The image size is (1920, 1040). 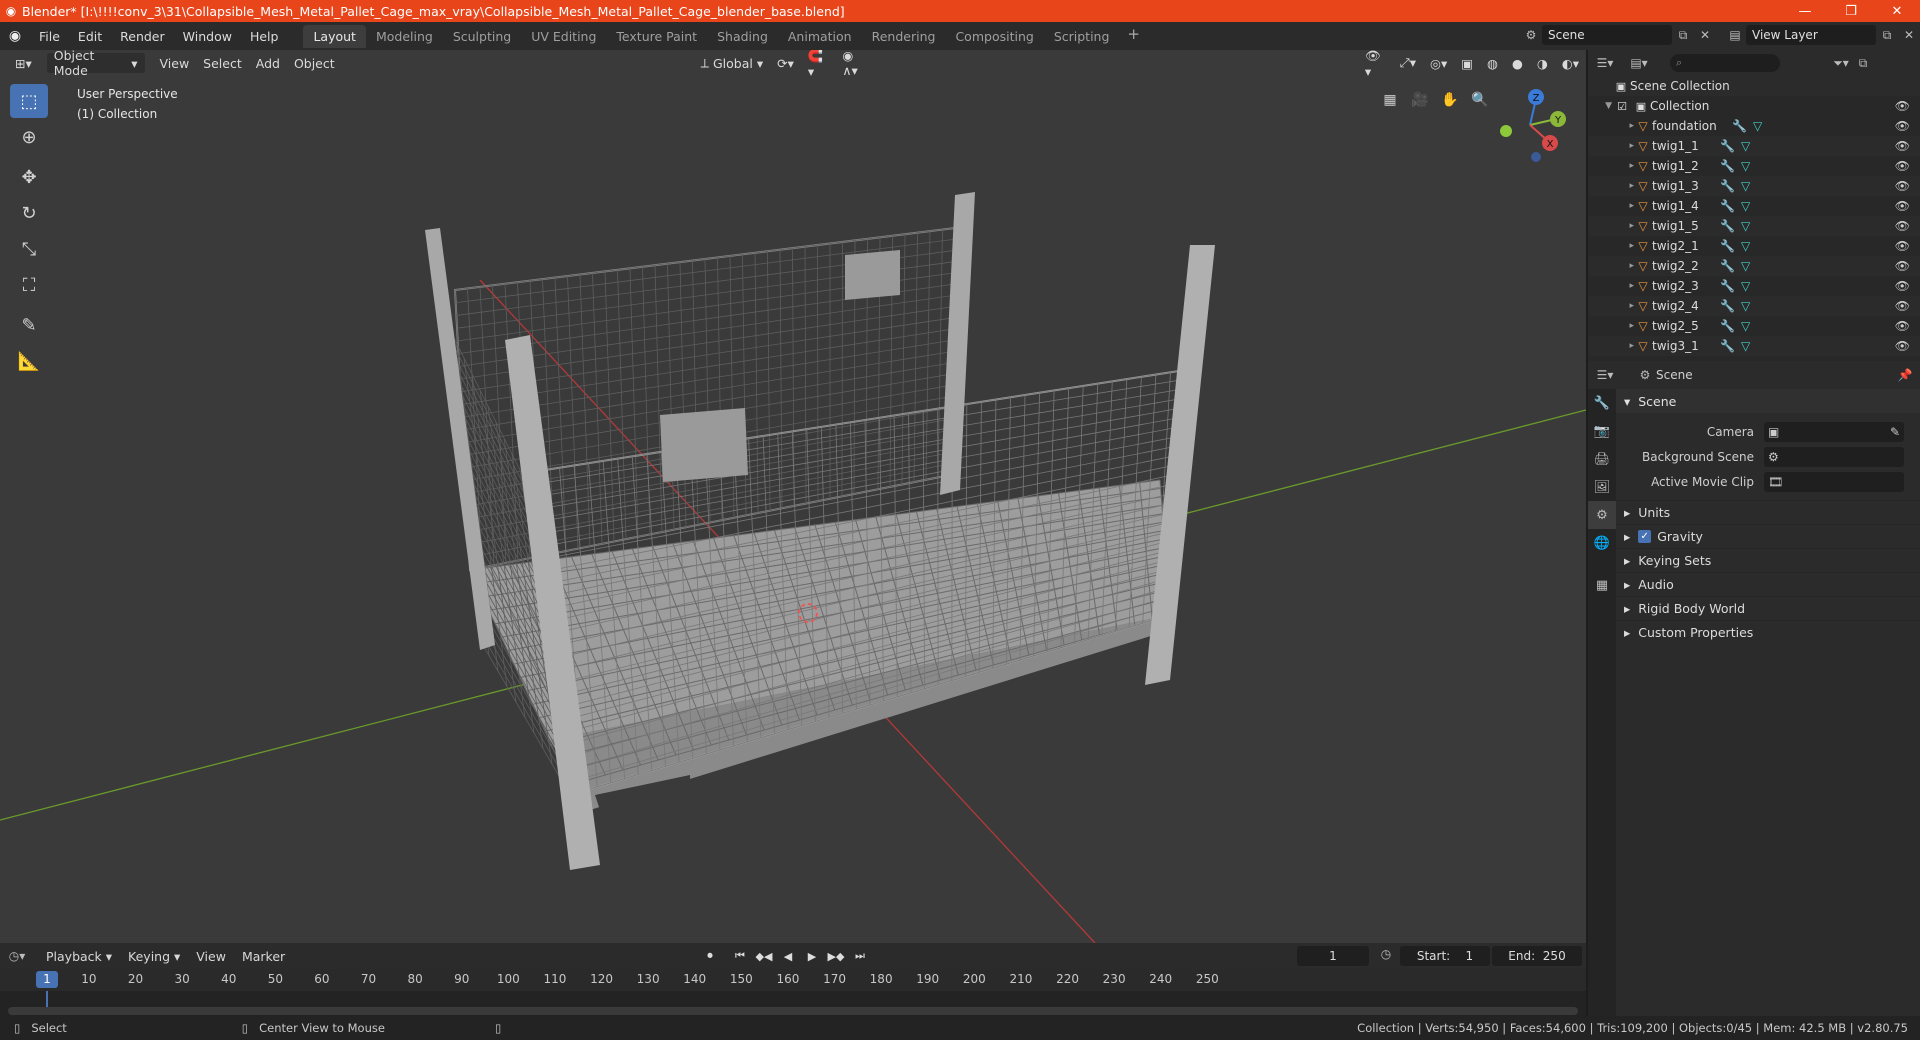 I want to click on tab-scripting: Scripting, so click(x=1082, y=36).